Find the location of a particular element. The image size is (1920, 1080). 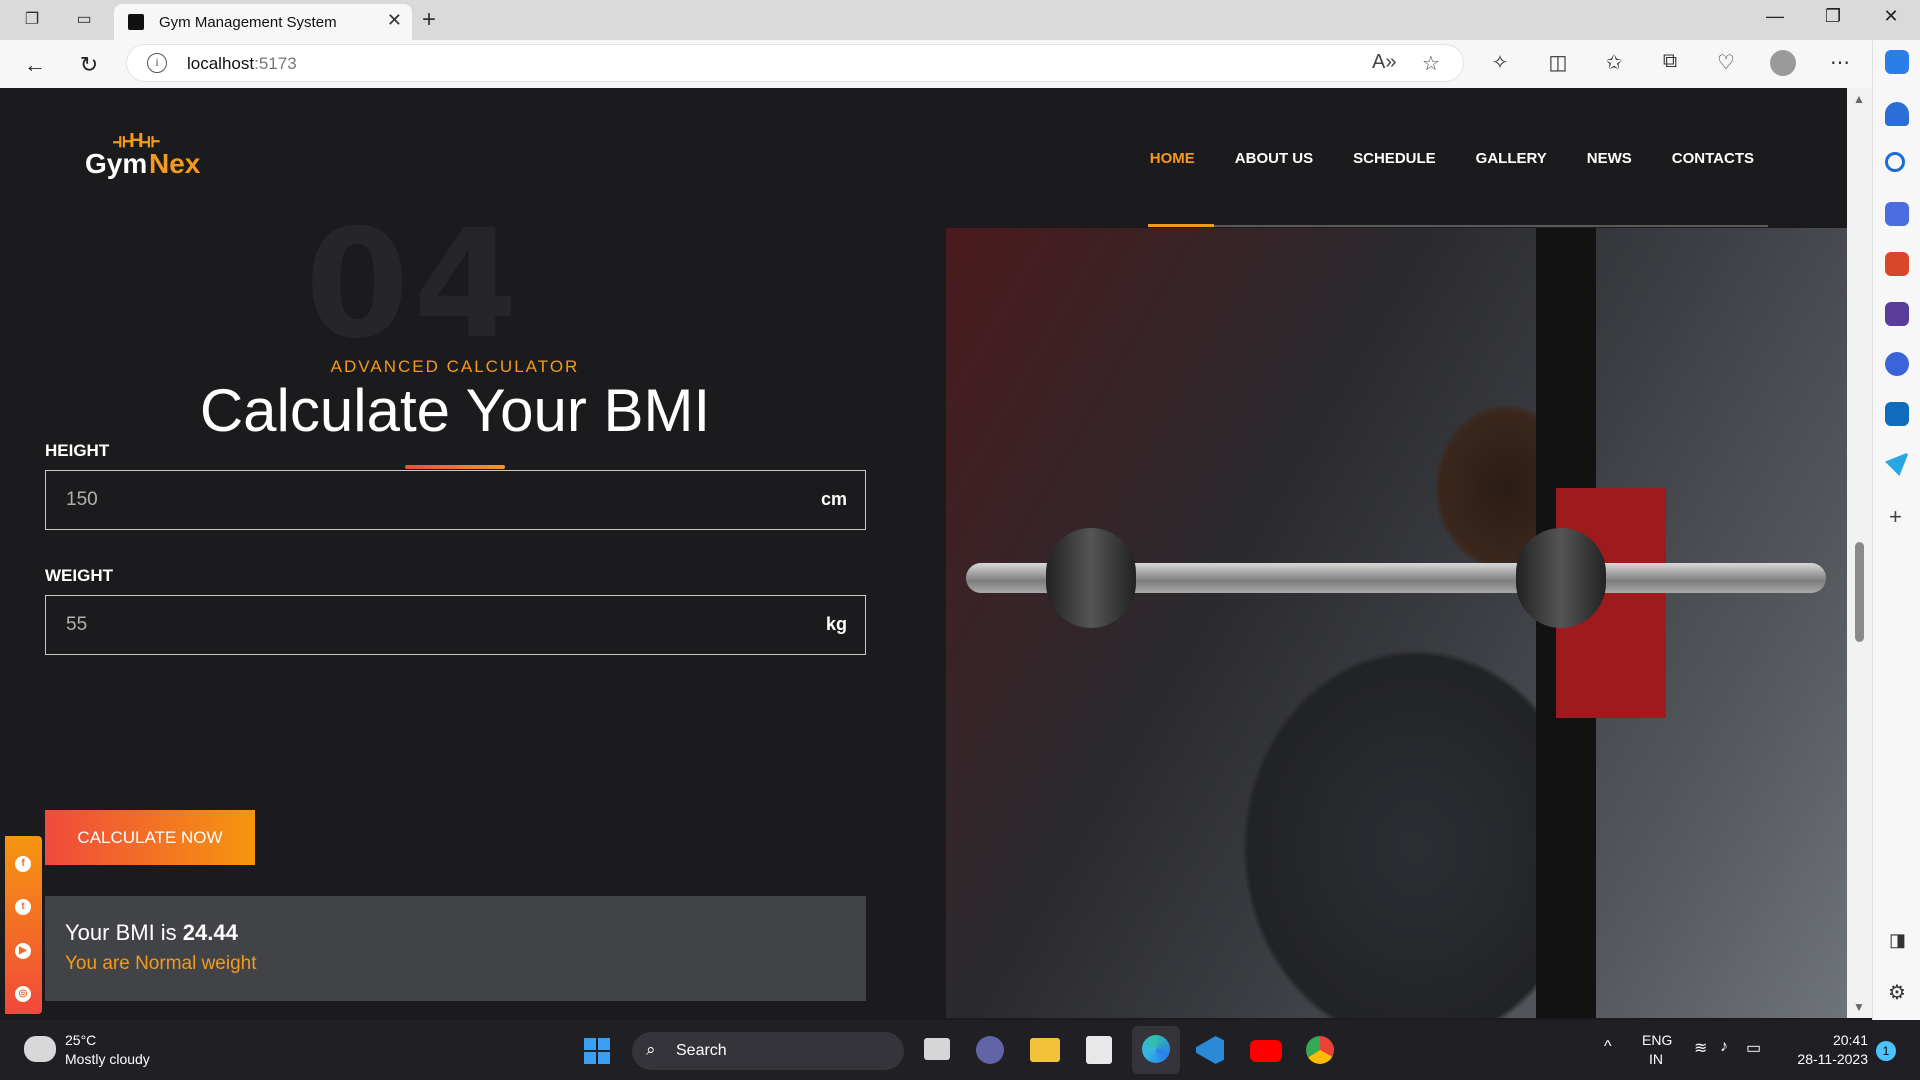

notifications-icon is located at coordinates (1897, 114).